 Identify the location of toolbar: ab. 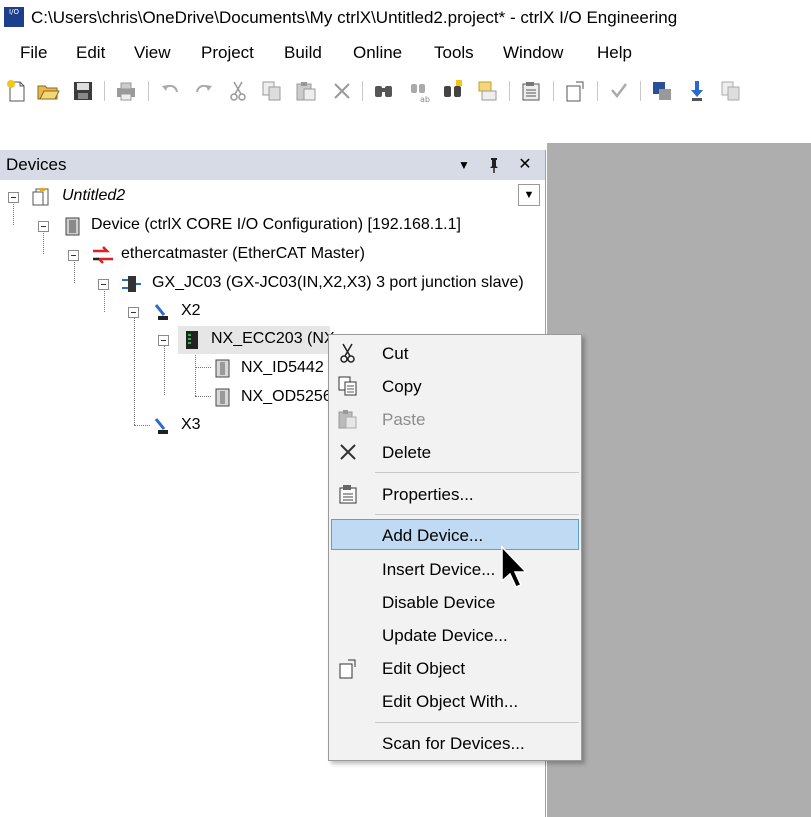
(405, 90).